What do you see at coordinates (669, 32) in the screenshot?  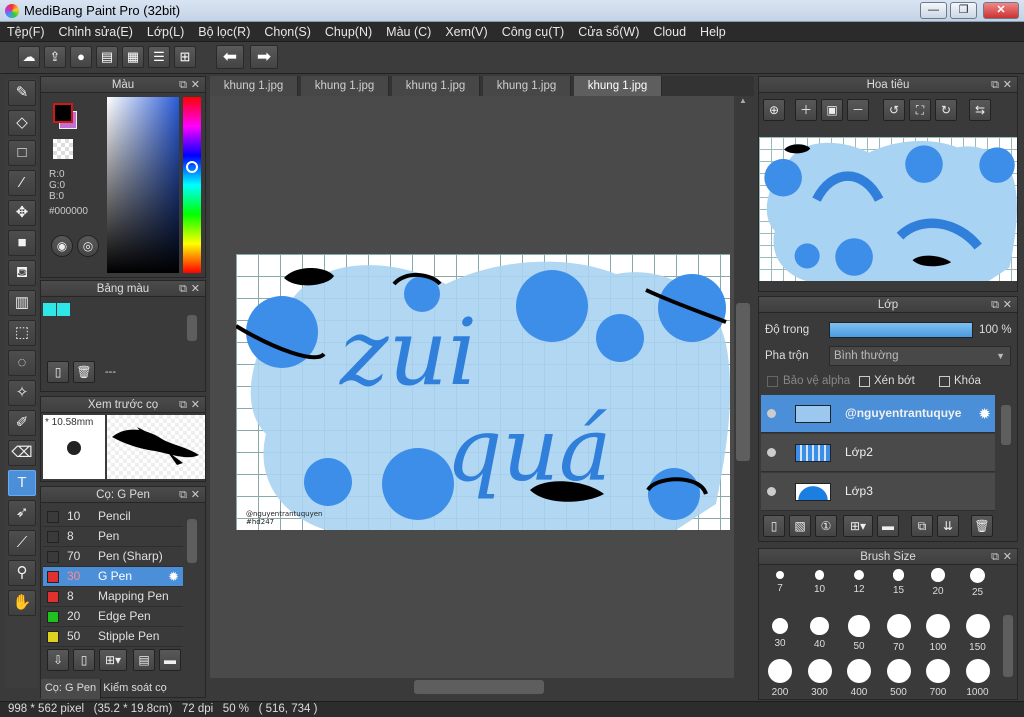 I see `menu-cloud: Cloud` at bounding box center [669, 32].